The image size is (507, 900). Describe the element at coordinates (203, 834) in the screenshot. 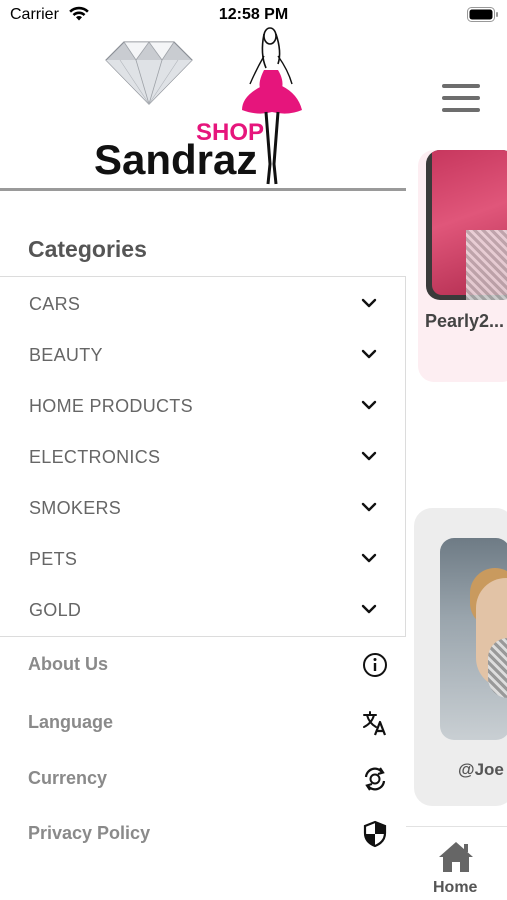

I see `menu-item-privacy-policy: Privacy Policy` at that location.